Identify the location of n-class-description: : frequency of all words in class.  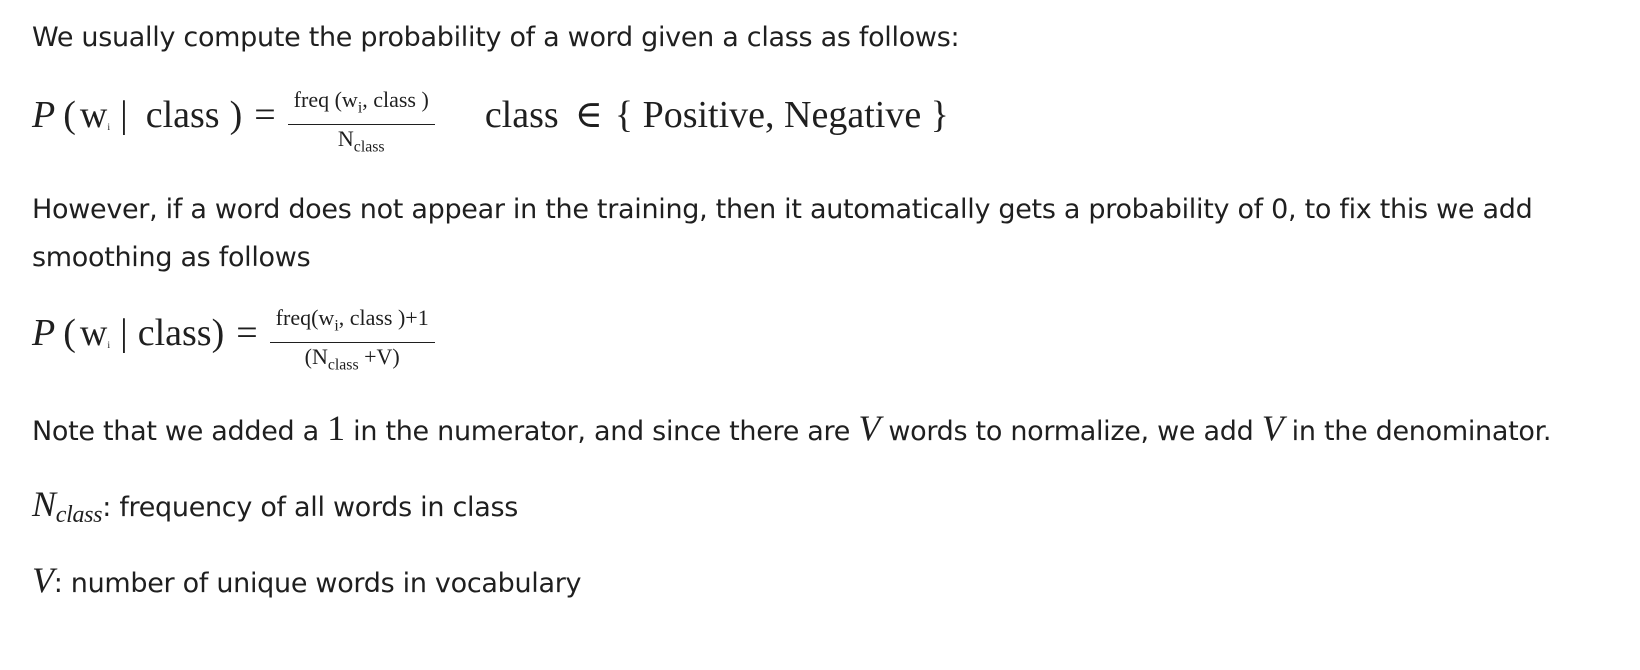
(310, 507).